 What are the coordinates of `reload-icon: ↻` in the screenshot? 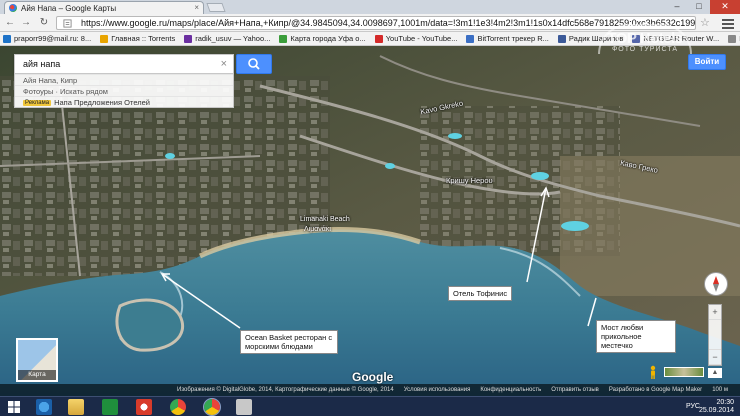 It's located at (44, 23).